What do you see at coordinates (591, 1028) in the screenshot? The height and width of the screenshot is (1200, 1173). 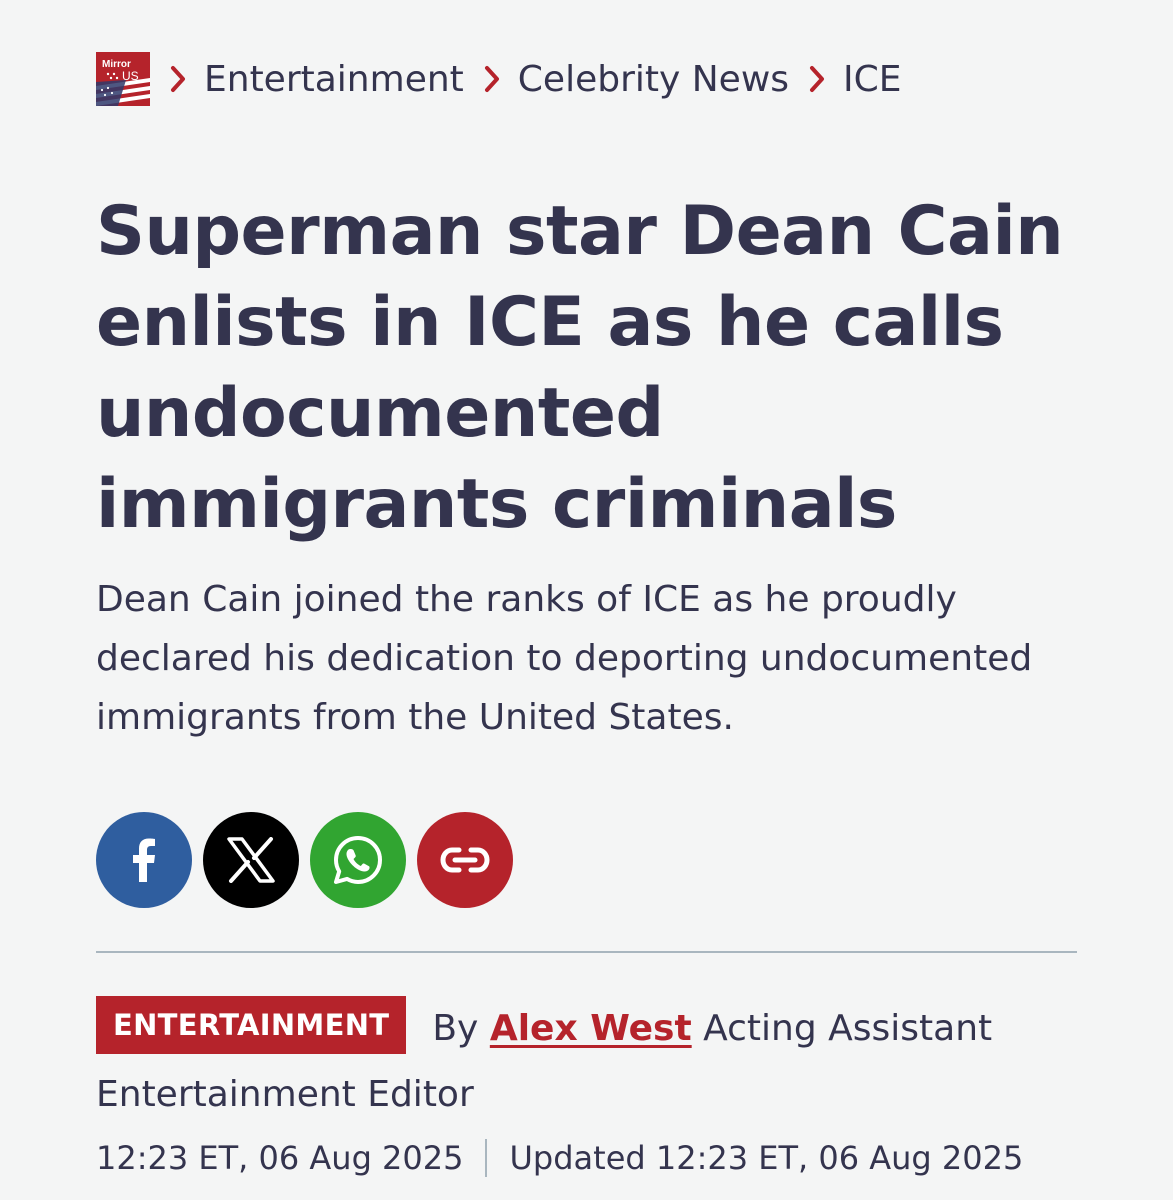 I see `author-link: Alex West` at bounding box center [591, 1028].